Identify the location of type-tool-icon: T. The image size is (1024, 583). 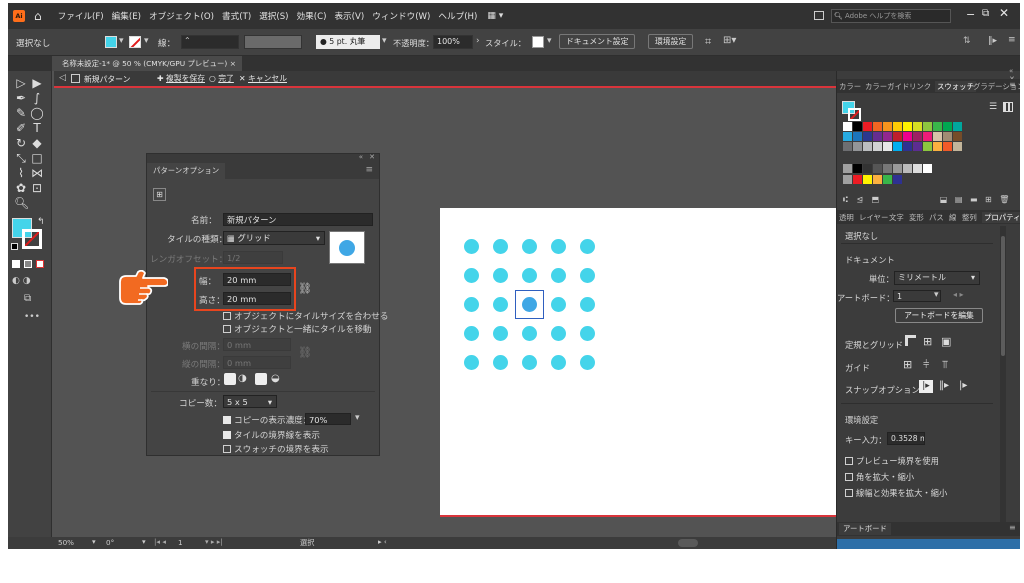
(37, 128).